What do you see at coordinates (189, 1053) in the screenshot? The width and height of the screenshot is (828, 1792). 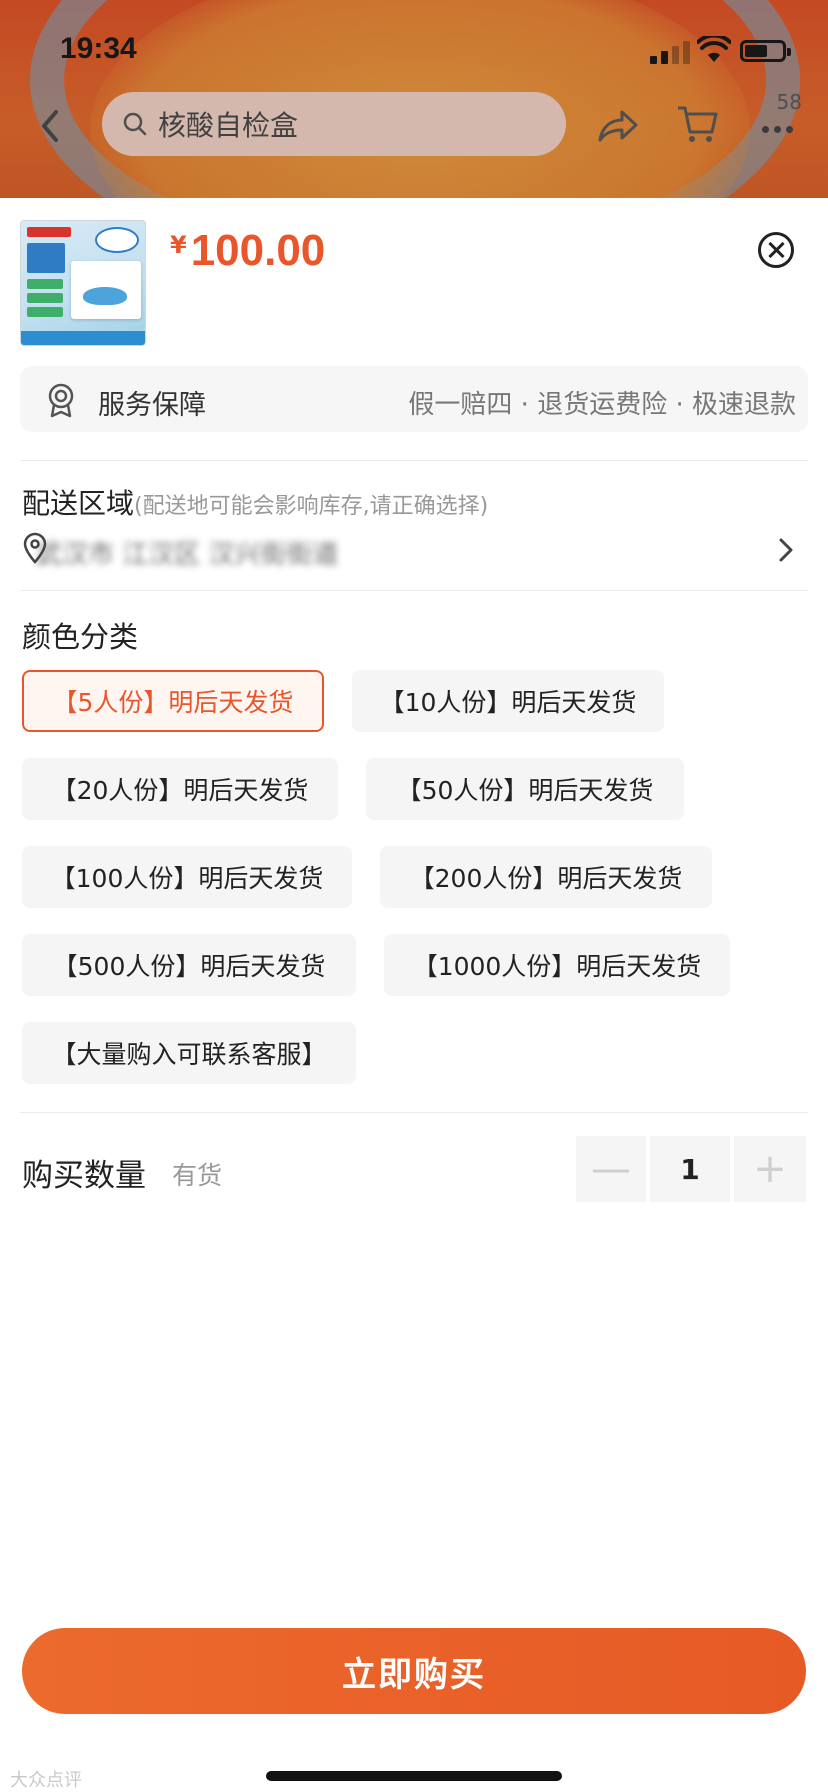 I see `sku-option-contact-service: 【大量购入可联系客服】` at bounding box center [189, 1053].